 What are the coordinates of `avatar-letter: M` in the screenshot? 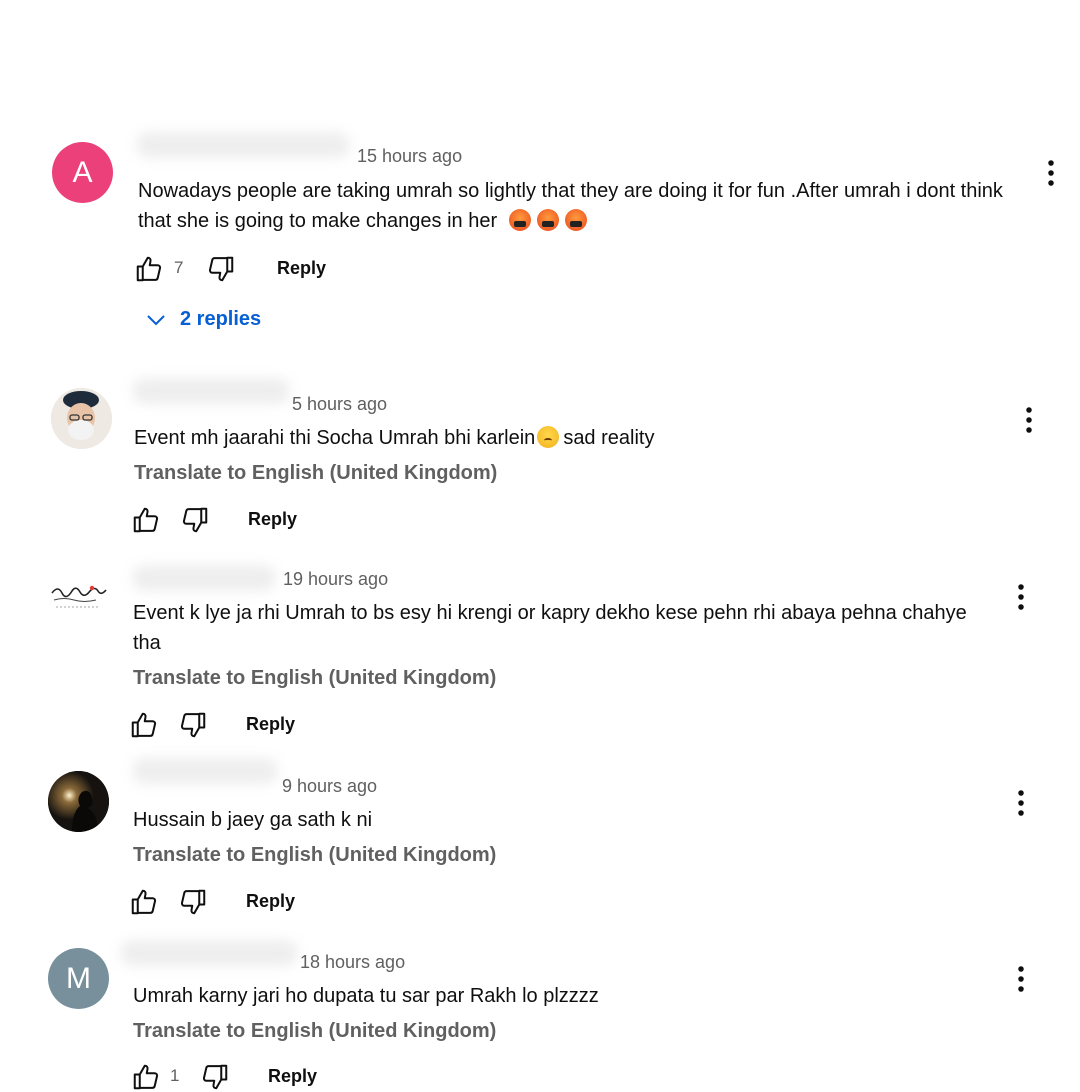 It's located at (78, 978).